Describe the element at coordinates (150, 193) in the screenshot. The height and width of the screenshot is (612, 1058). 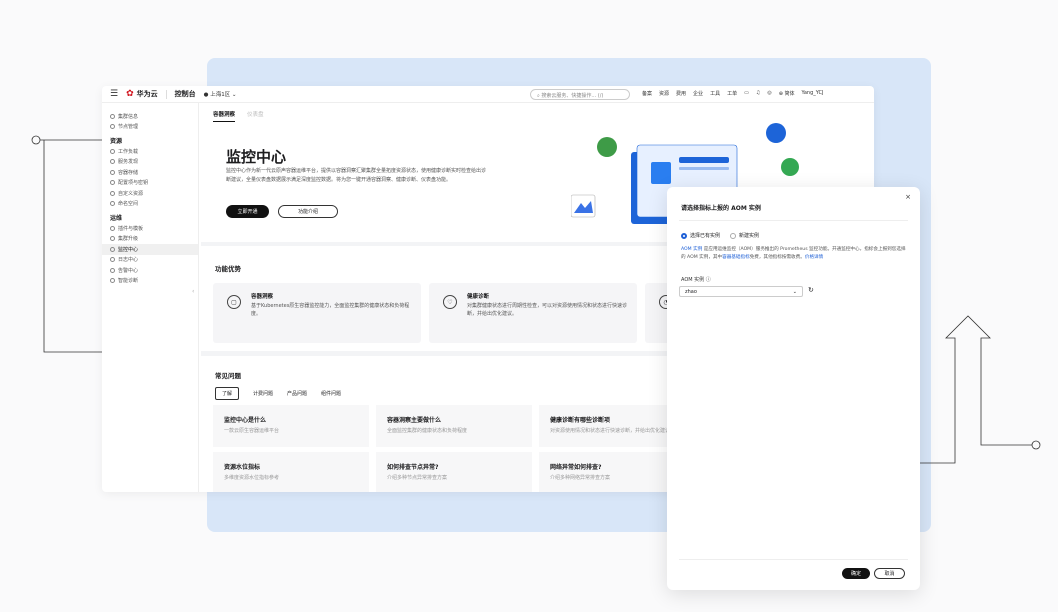
I see `sidebar-item-crd: 自定义资源` at that location.